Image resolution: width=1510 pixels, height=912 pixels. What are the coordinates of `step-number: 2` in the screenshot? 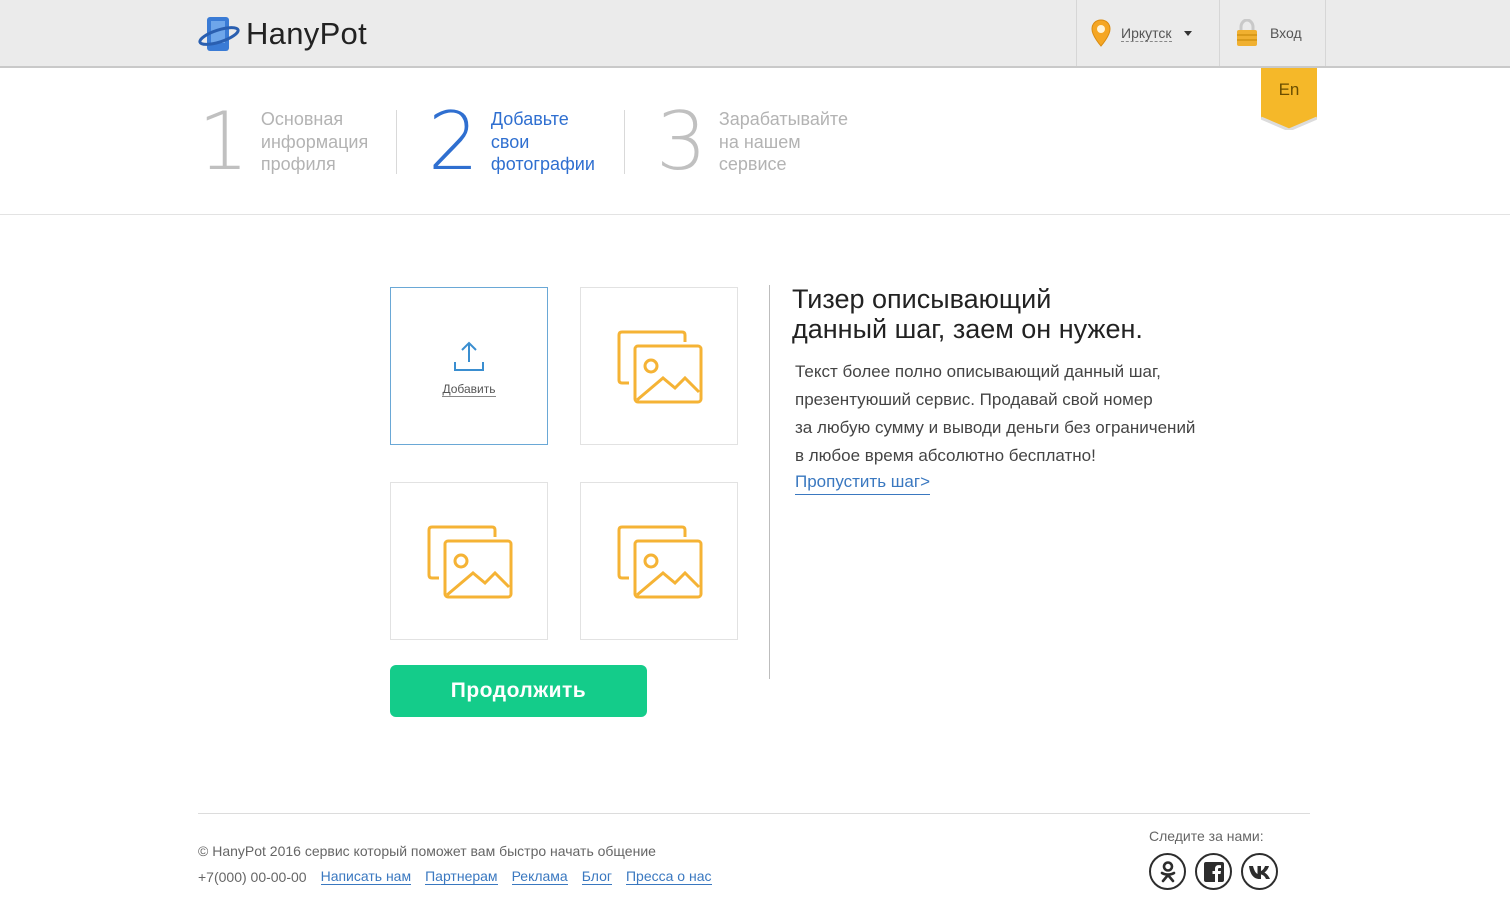 It's located at (453, 141).